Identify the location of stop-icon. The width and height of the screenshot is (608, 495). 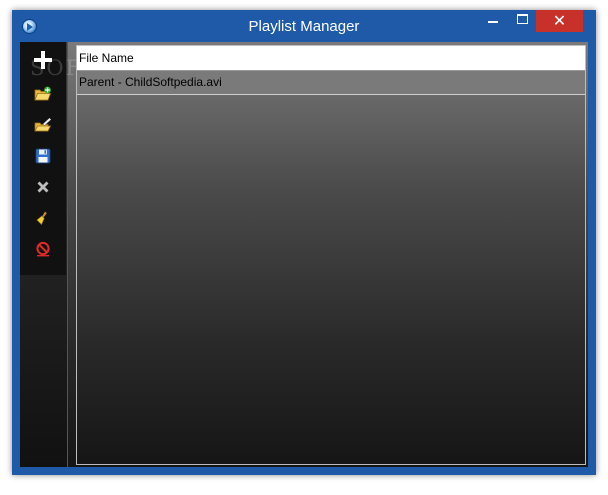
(43, 249).